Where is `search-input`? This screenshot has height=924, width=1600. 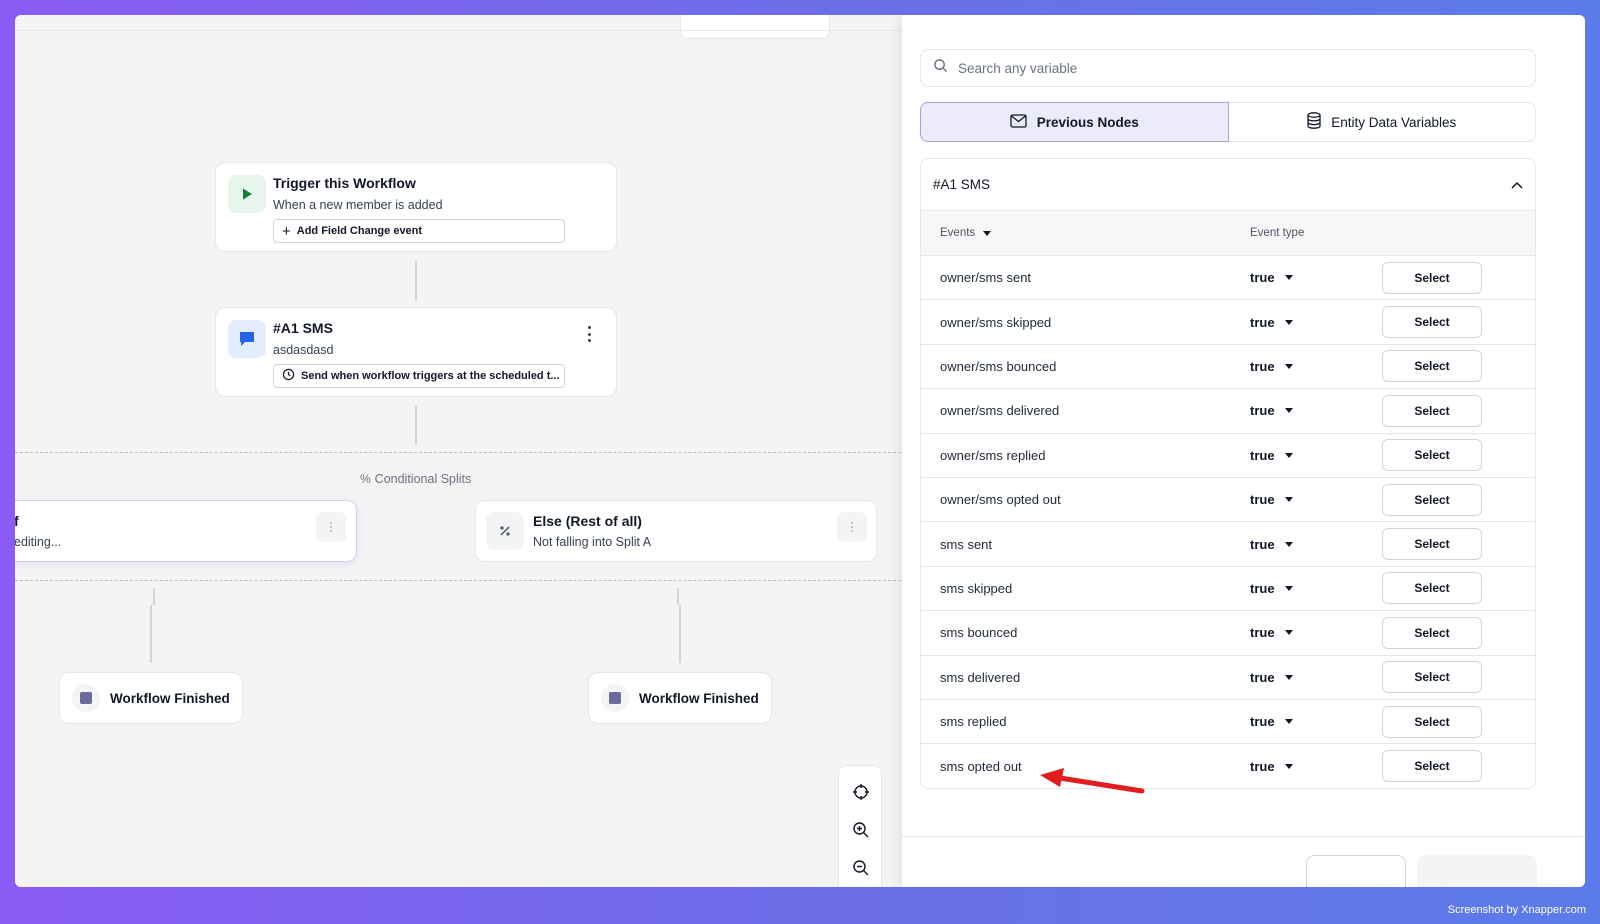
search-input is located at coordinates (1238, 68).